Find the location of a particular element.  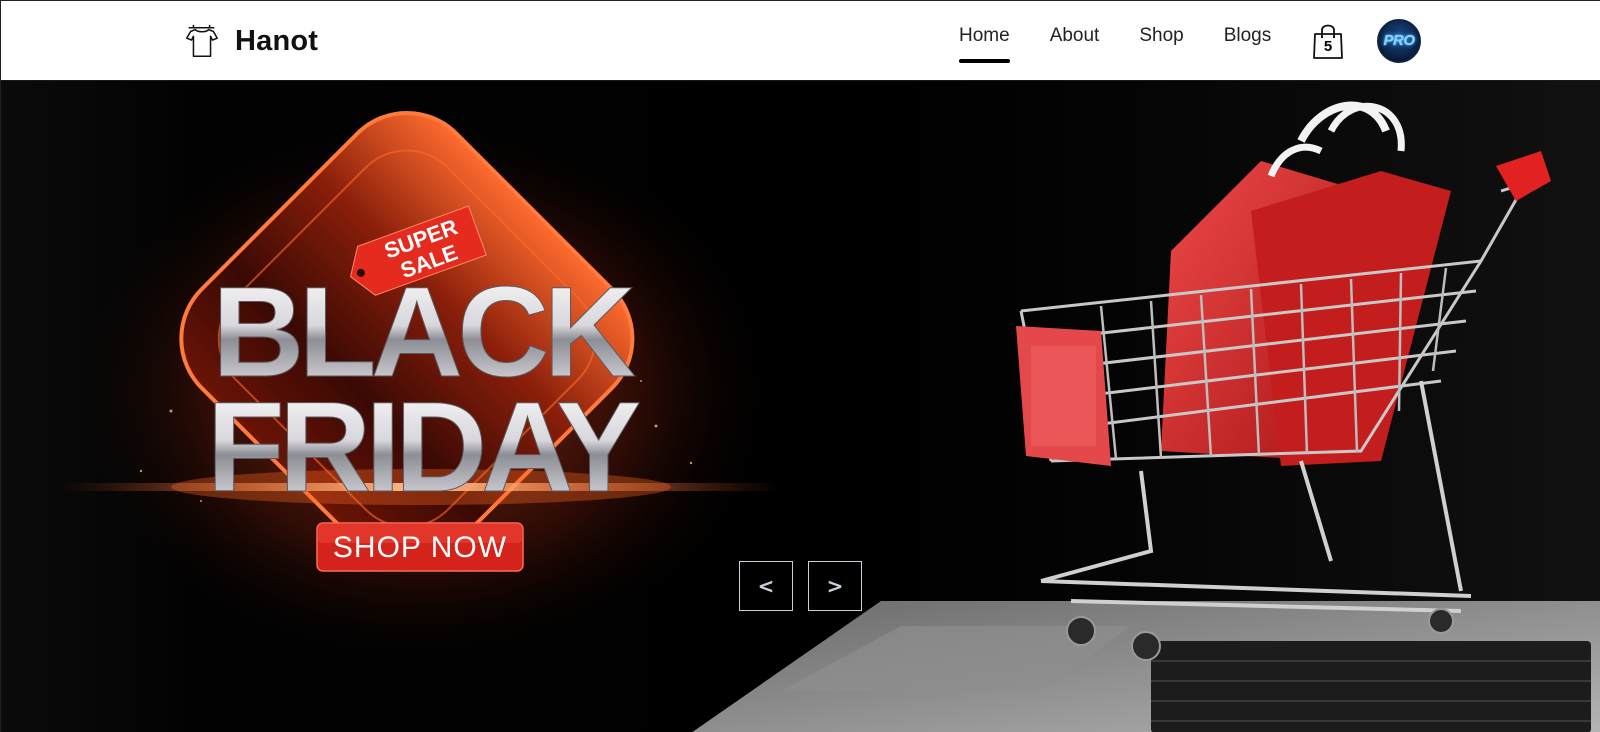

cart-button: 5 is located at coordinates (1328, 42).